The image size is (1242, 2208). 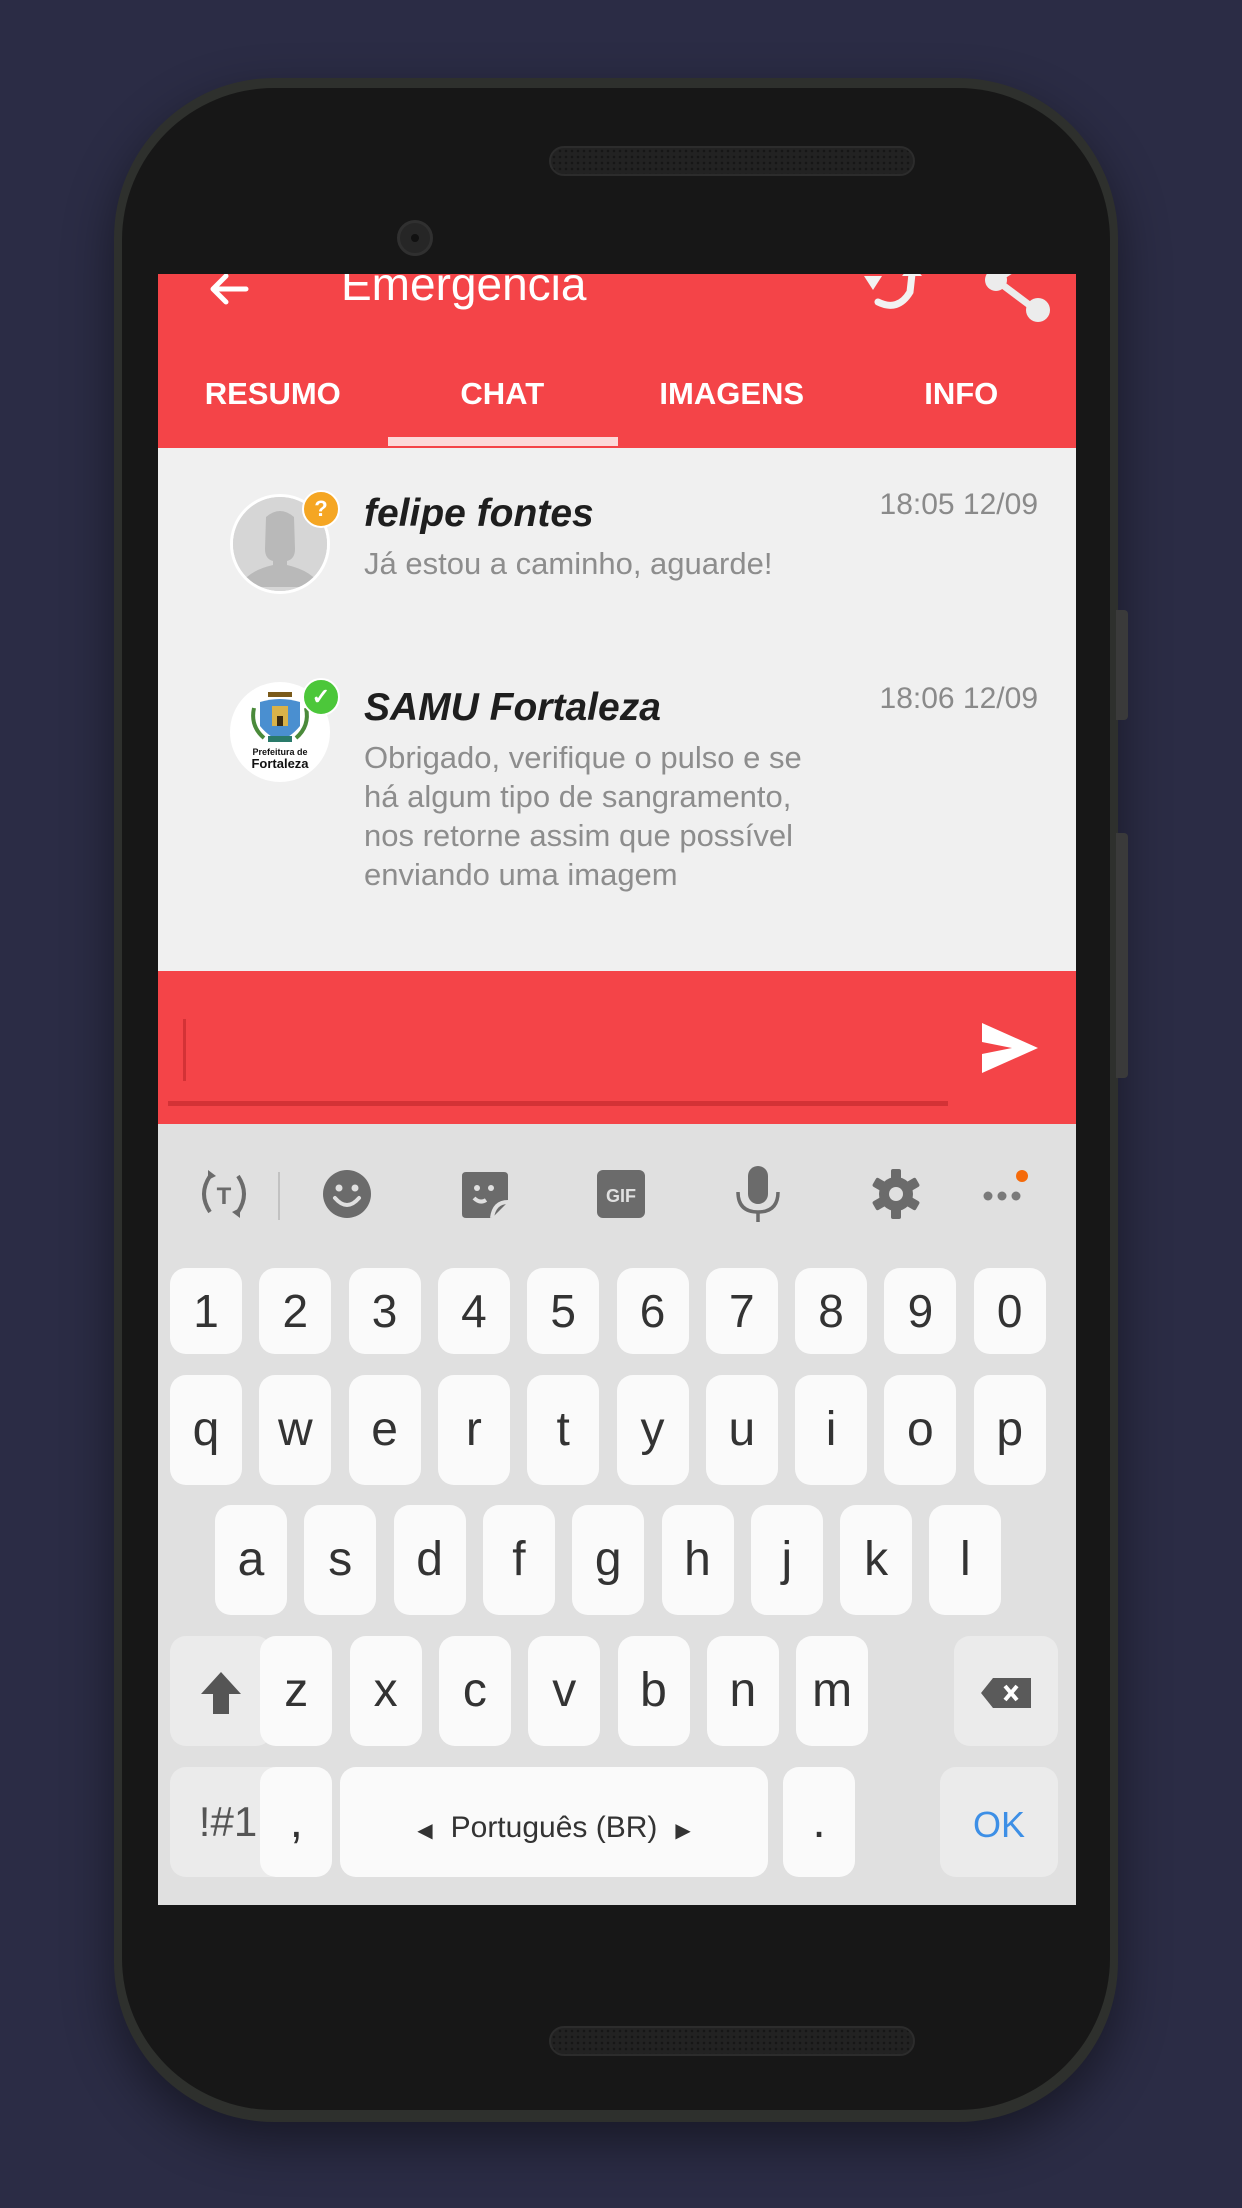 What do you see at coordinates (1122, 665) in the screenshot?
I see `power-button` at bounding box center [1122, 665].